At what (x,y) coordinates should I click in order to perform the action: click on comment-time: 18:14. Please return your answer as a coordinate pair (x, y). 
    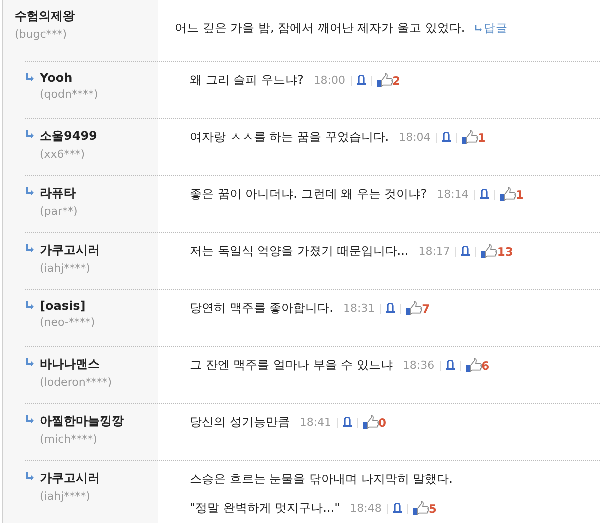
    Looking at the image, I should click on (453, 194).